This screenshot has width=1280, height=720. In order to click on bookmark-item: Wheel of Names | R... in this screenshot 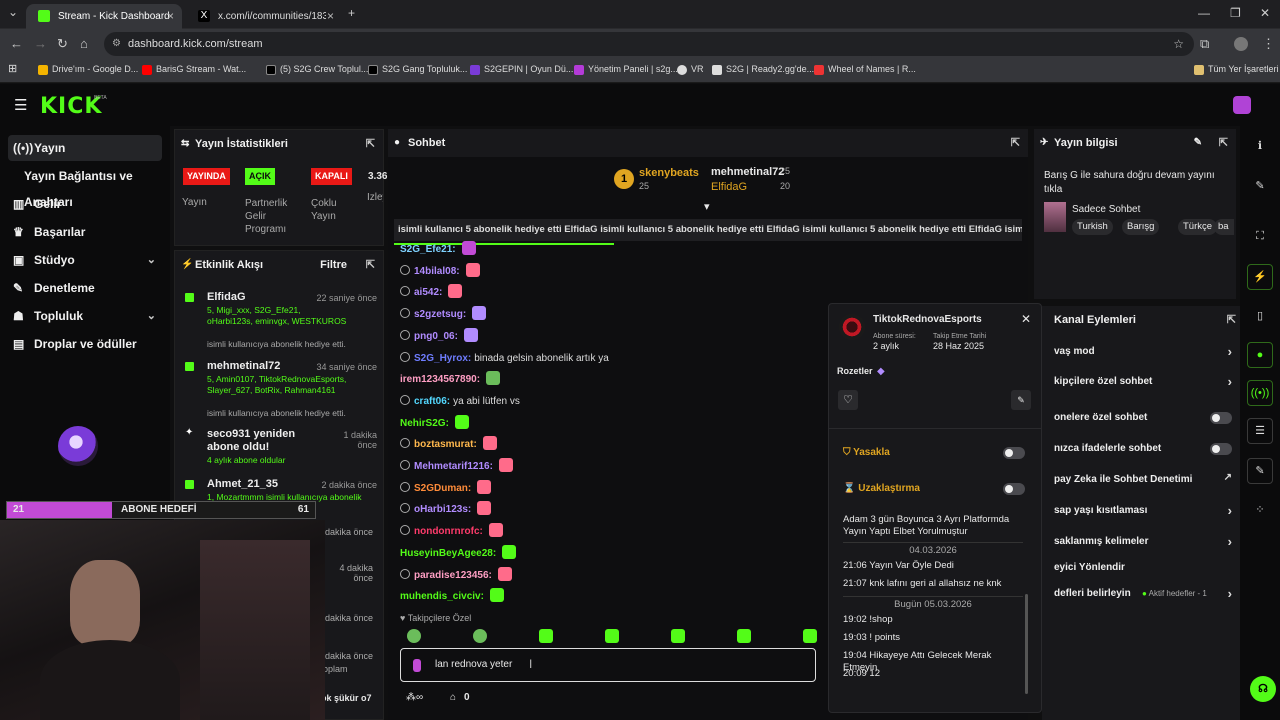, I will do `click(865, 69)`.